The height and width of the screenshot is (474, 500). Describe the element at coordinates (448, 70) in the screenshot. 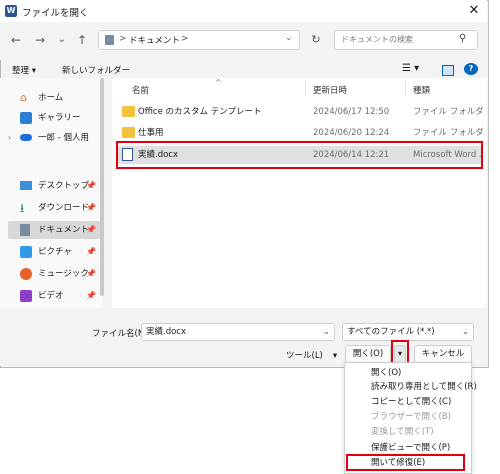

I see `preview-pane-icon` at that location.